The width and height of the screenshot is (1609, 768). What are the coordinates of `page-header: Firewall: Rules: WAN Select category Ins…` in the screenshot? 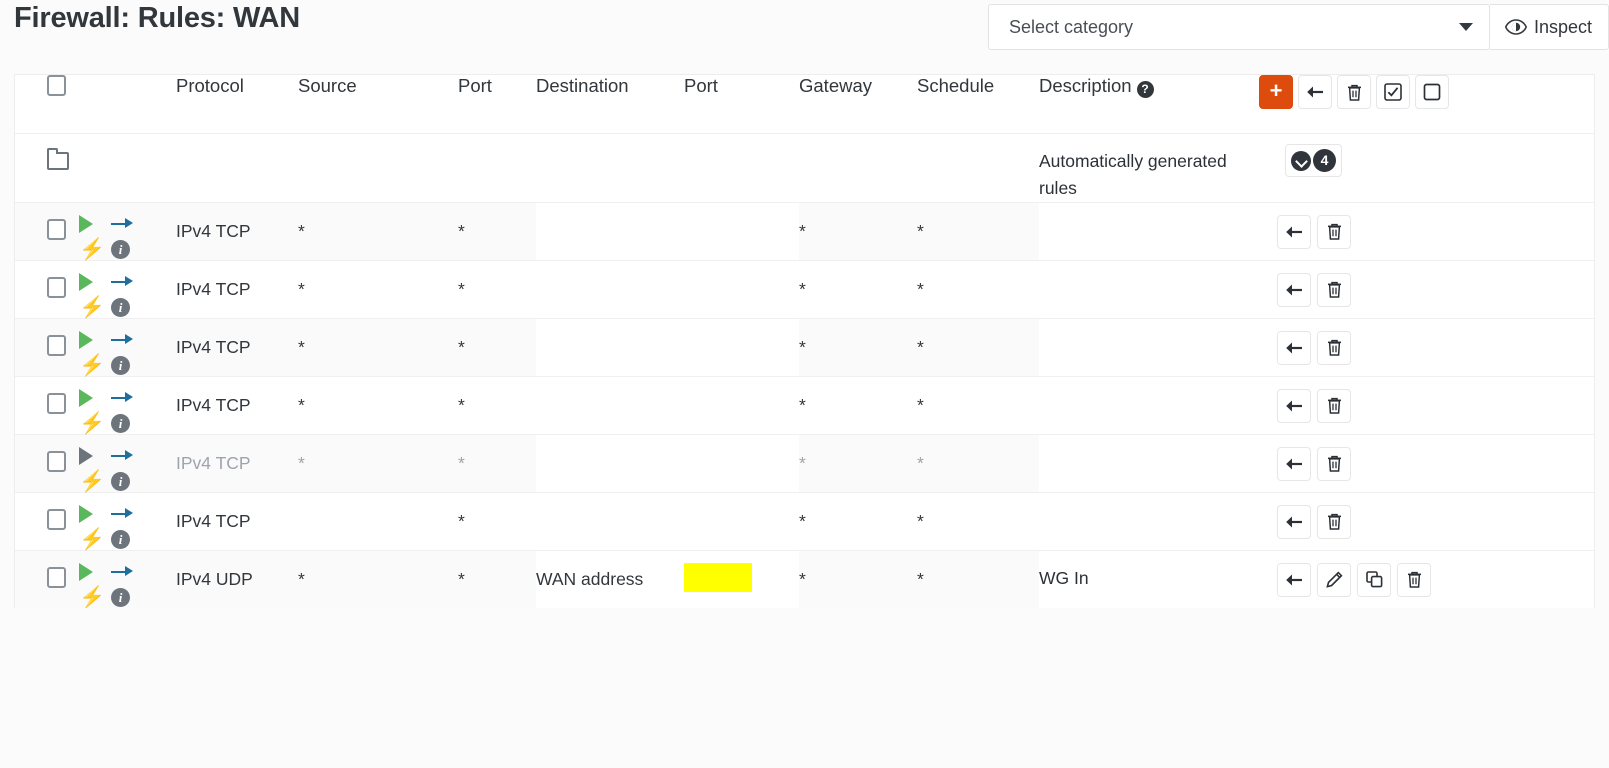 It's located at (804, 28).